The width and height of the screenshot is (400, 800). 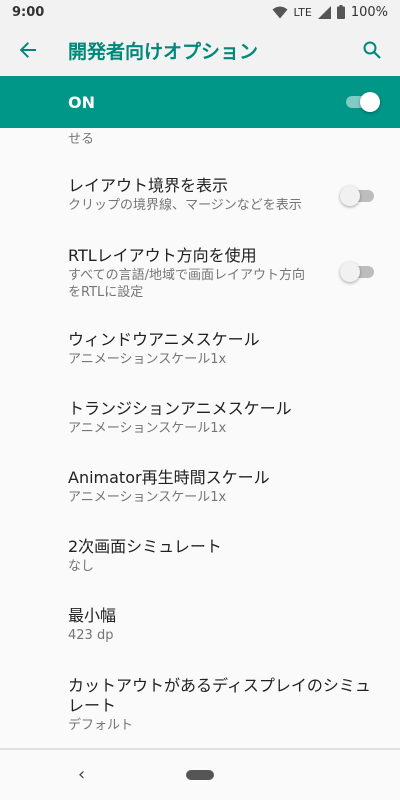 I want to click on master-switch, so click(x=362, y=102).